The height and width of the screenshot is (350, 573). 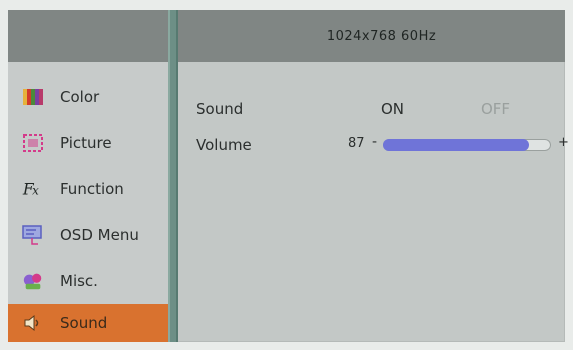 I want to click on sidebar-item-label: Picture, so click(x=86, y=143).